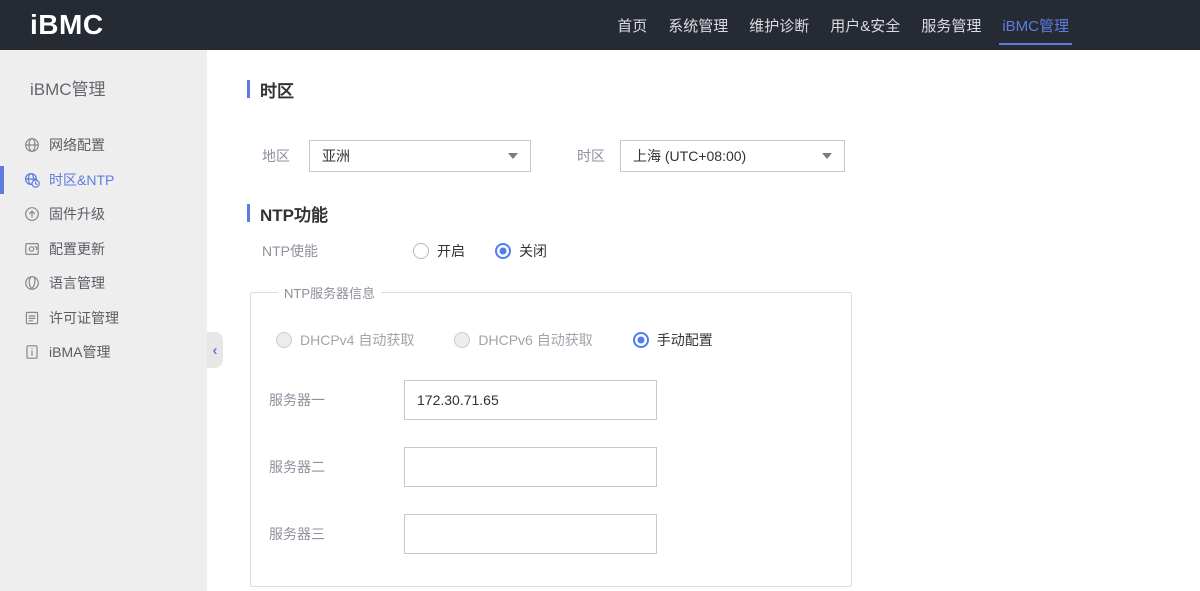 The width and height of the screenshot is (1200, 591). I want to click on ntp-enable-row: NTP使能 开启 关闭, so click(723, 251).